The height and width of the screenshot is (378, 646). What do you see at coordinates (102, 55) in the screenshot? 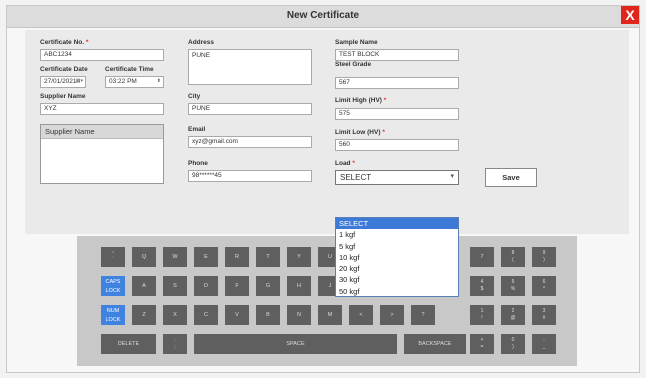
I see `cert-no-input: ABC1234` at bounding box center [102, 55].